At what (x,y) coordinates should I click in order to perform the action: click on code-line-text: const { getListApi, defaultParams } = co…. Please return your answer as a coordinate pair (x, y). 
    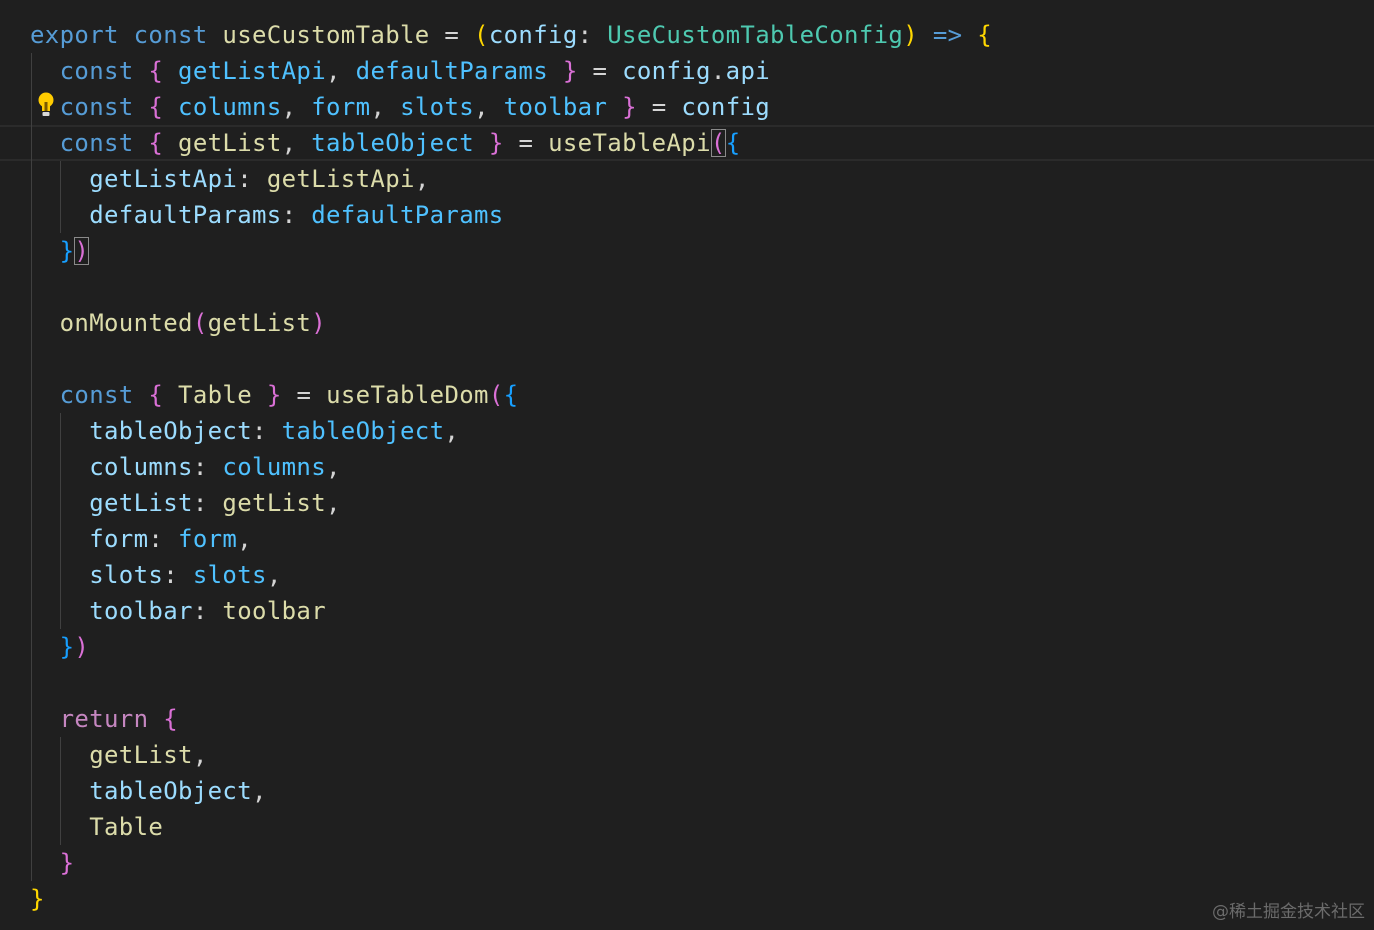
    Looking at the image, I should click on (400, 71).